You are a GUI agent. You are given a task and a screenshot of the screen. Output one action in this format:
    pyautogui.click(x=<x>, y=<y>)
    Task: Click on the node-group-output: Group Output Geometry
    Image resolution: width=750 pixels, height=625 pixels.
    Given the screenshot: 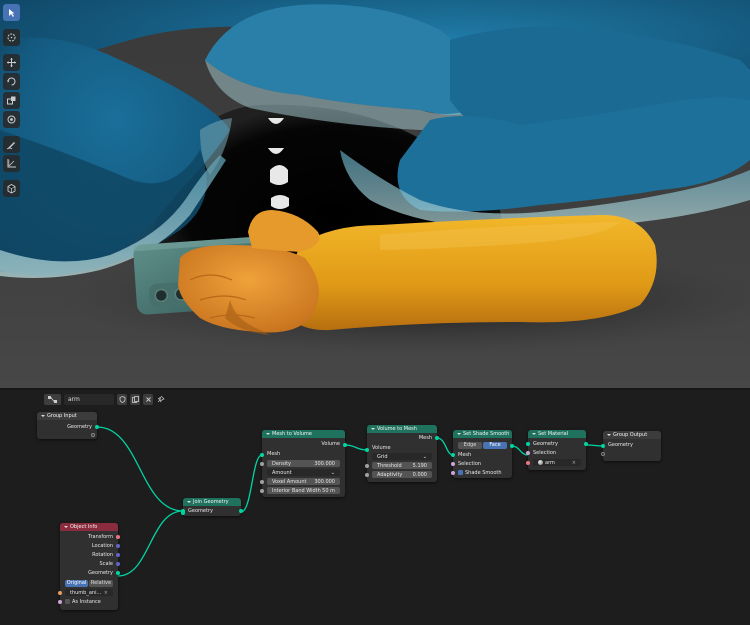 What is the action you would take?
    pyautogui.click(x=631, y=446)
    